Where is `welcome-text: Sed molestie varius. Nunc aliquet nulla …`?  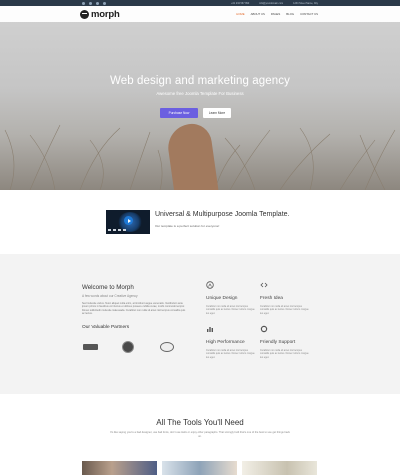
welcome-text: Sed molestie varius. Nunc aliquet nulla … is located at coordinates (134, 309).